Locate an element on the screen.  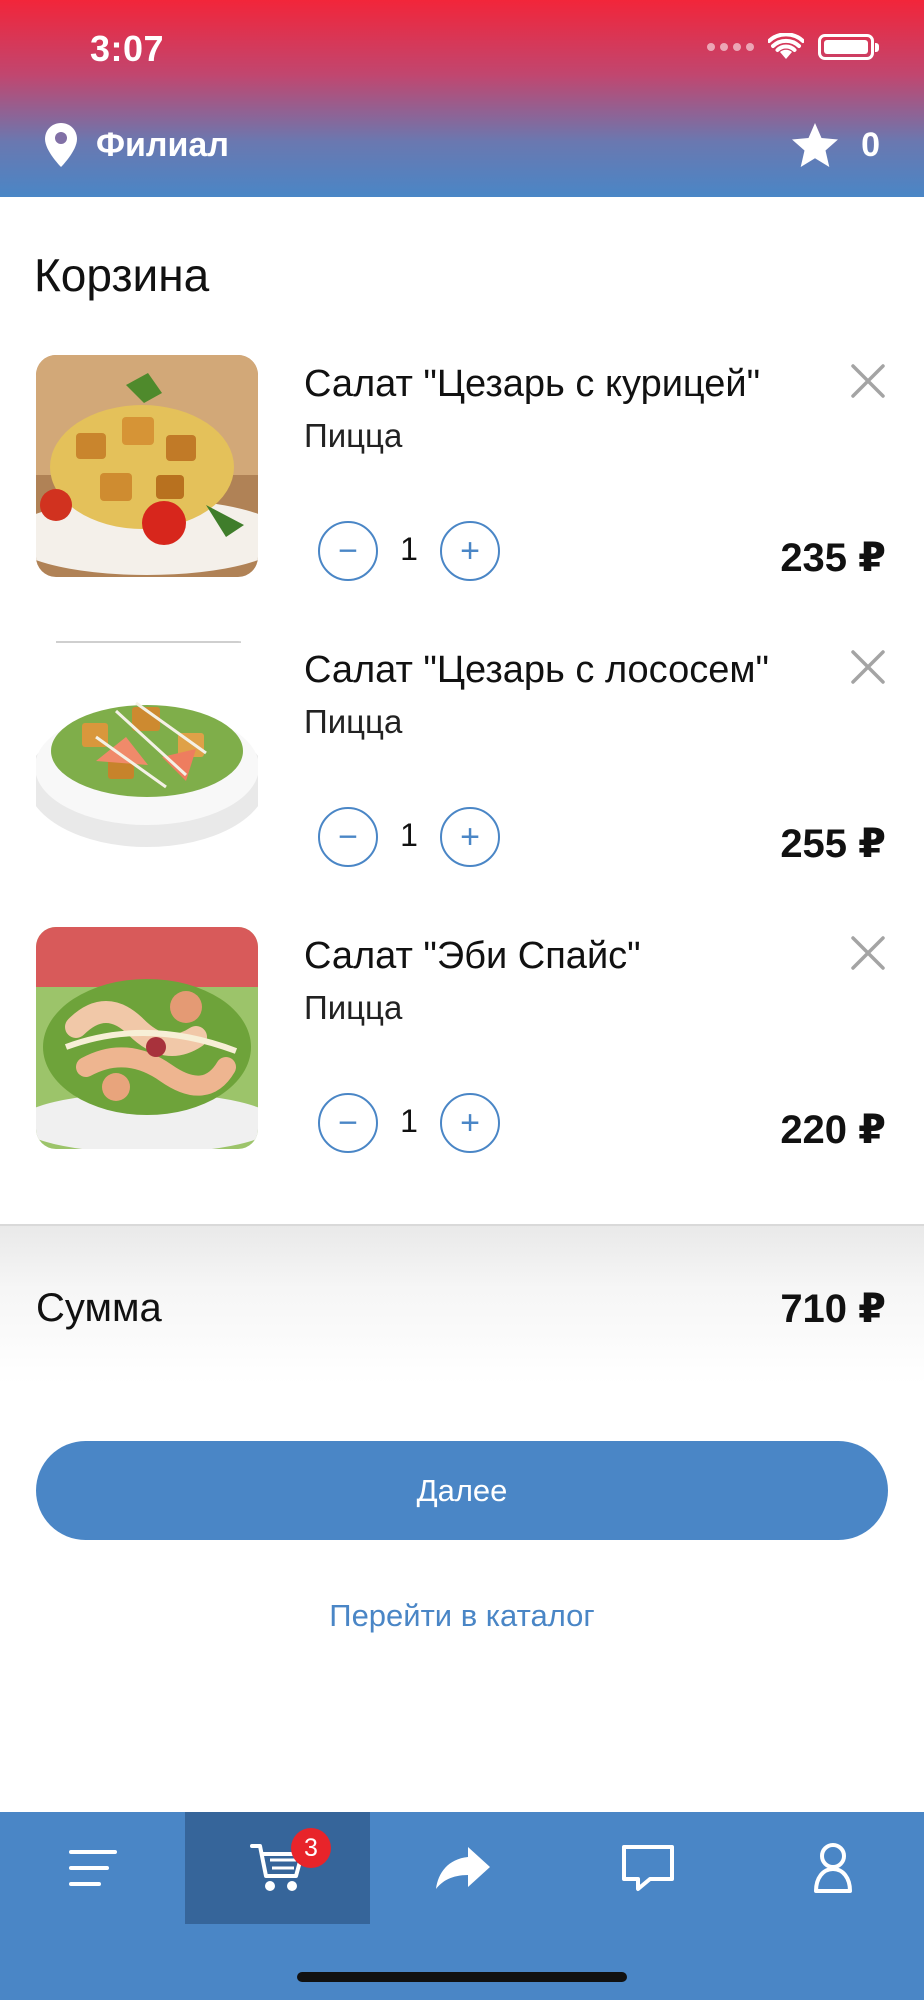
signal-icon is located at coordinates (730, 47).